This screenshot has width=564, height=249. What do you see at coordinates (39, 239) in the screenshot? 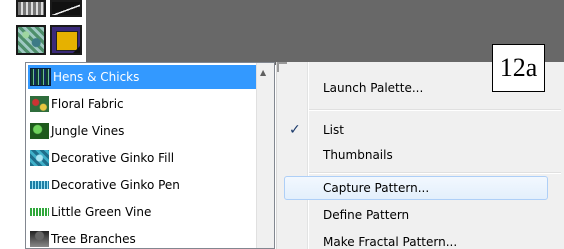
I see `tree-branches-pattern-icon` at bounding box center [39, 239].